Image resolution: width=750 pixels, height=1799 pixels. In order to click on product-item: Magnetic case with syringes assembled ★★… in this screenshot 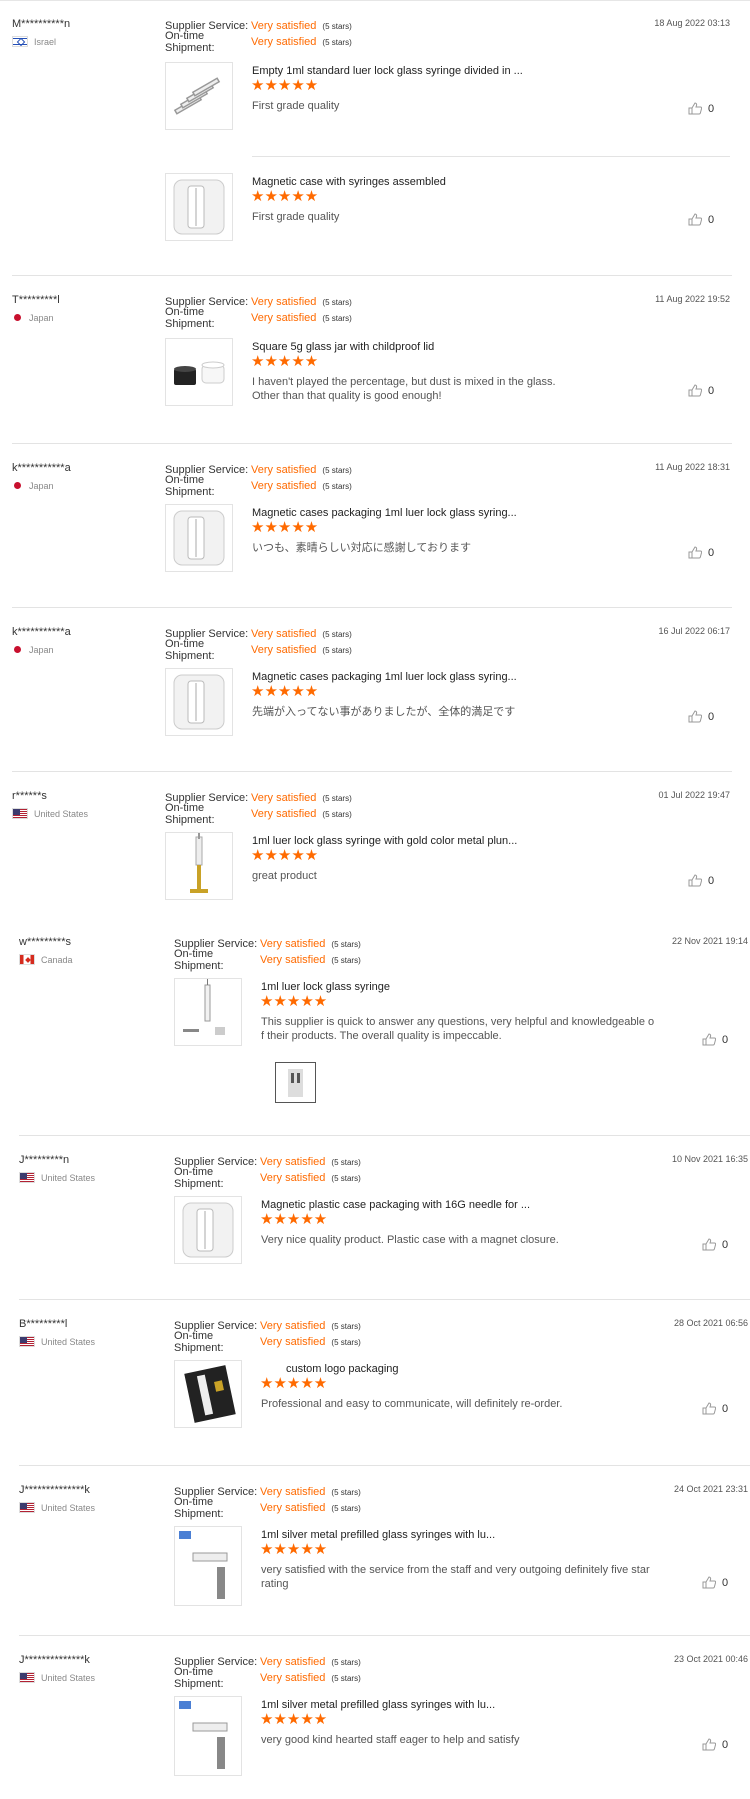, I will do `click(447, 213)`.